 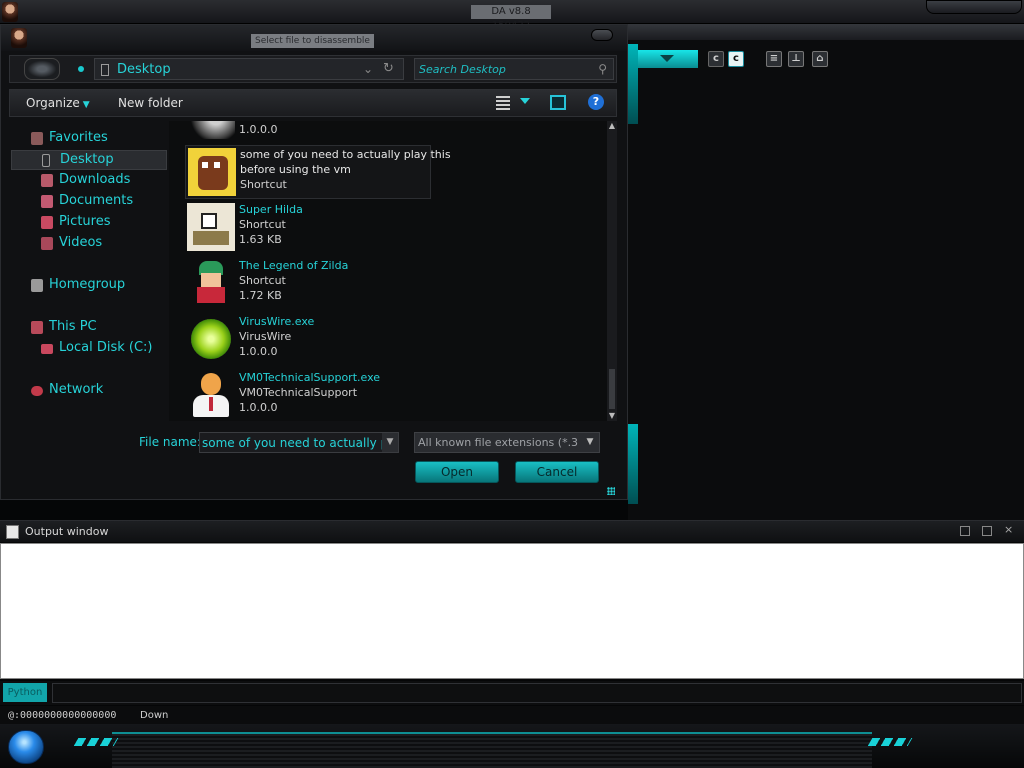 I want to click on file-name-combo: ▼, so click(x=299, y=442).